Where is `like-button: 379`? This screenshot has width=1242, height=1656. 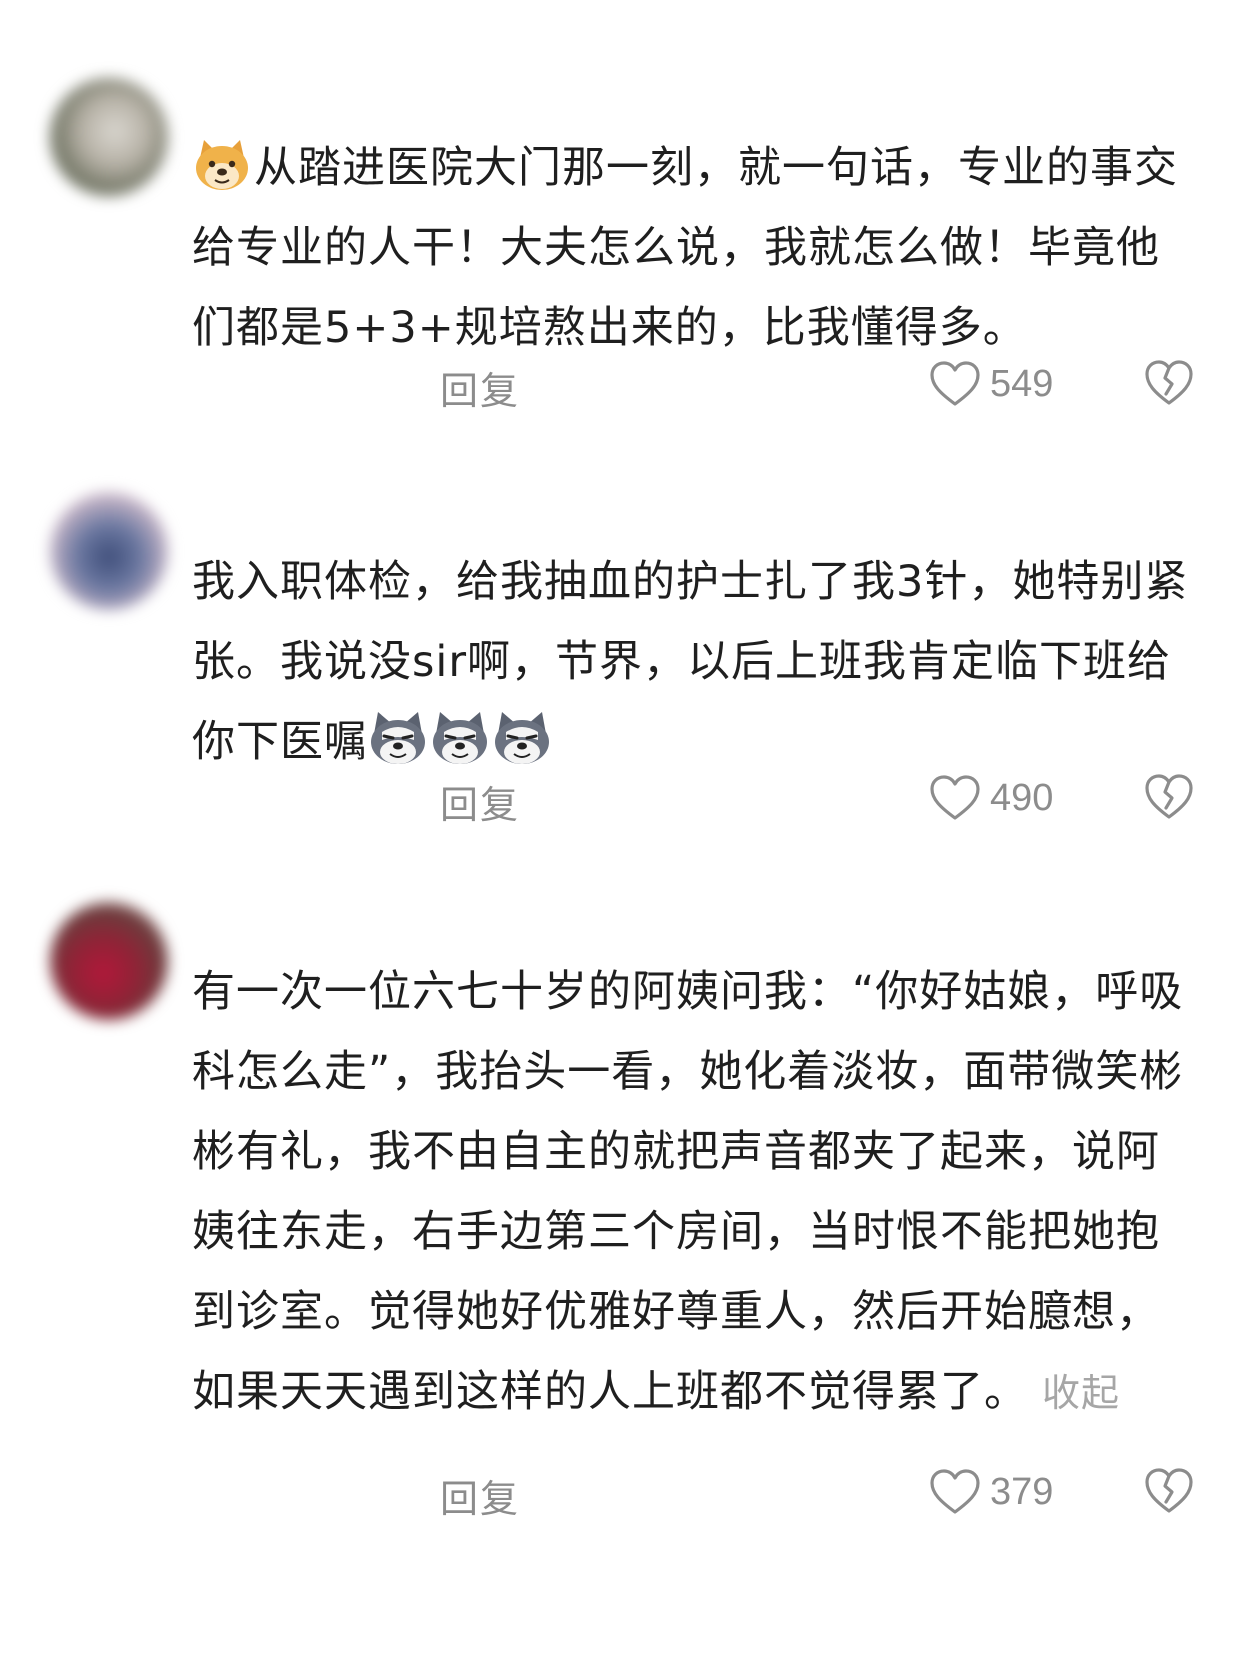
like-button: 379 is located at coordinates (991, 1492).